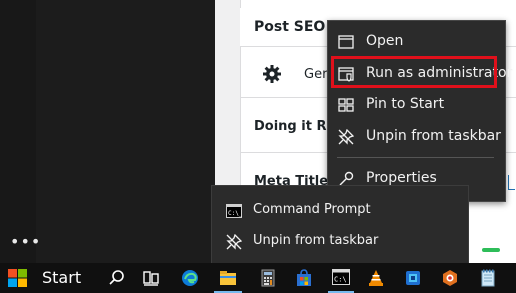  Describe the element at coordinates (413, 278) in the screenshot. I see `app-blue-icon` at that location.